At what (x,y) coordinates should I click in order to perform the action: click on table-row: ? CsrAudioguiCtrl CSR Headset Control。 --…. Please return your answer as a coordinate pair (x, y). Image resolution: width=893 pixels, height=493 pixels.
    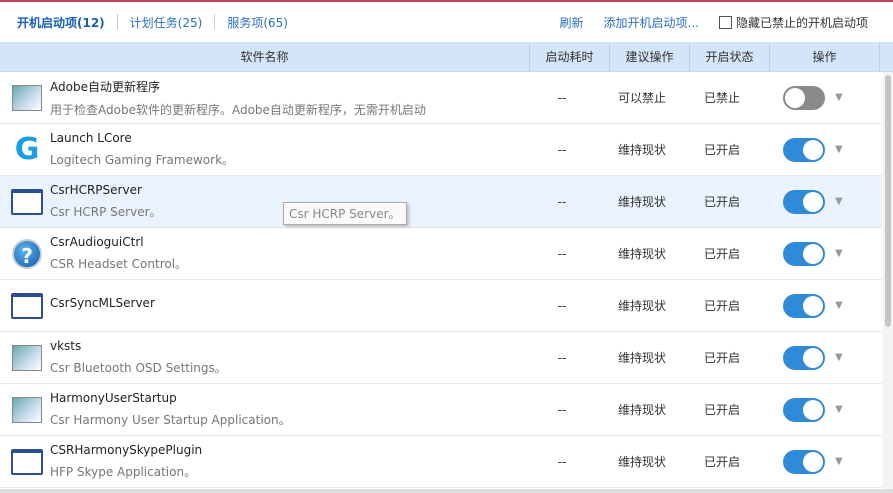
    Looking at the image, I should click on (441, 254).